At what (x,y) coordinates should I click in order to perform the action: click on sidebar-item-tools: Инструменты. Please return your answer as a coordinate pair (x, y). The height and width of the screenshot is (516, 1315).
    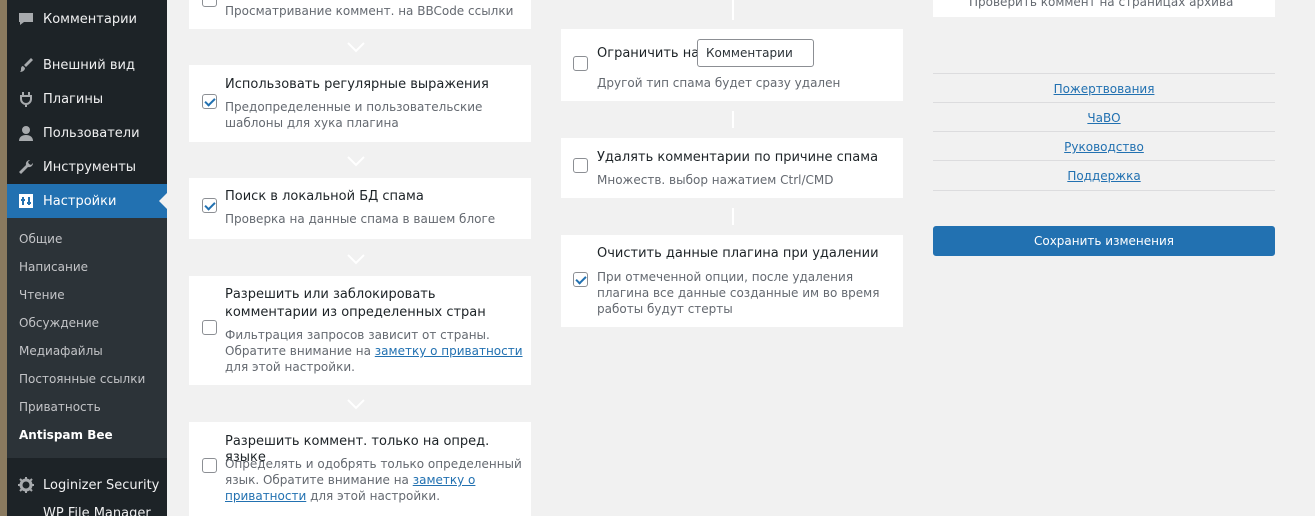
    Looking at the image, I should click on (87, 167).